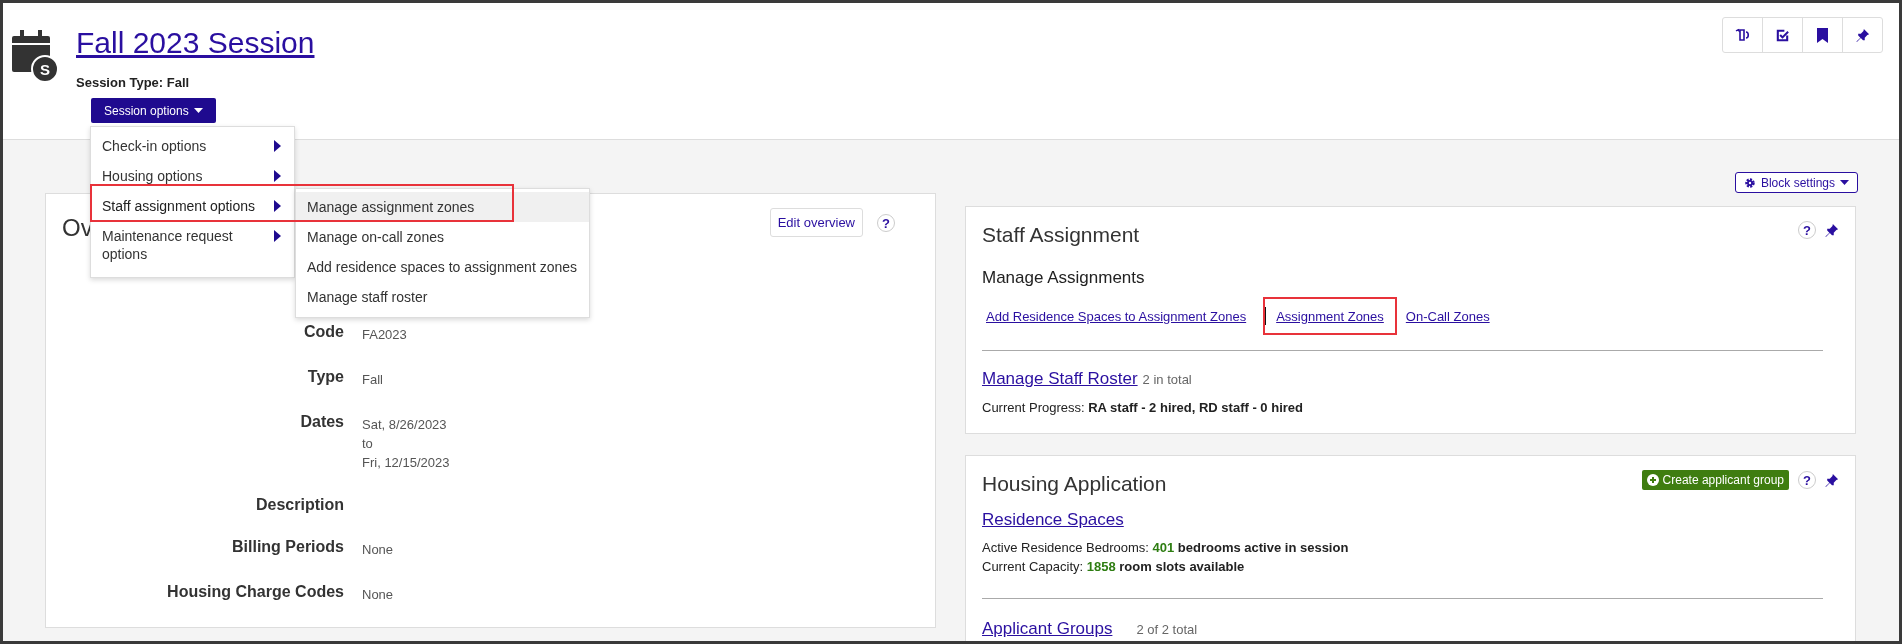 The height and width of the screenshot is (644, 1902). What do you see at coordinates (192, 245) in the screenshot?
I see `menu-item: Maintenance request options` at bounding box center [192, 245].